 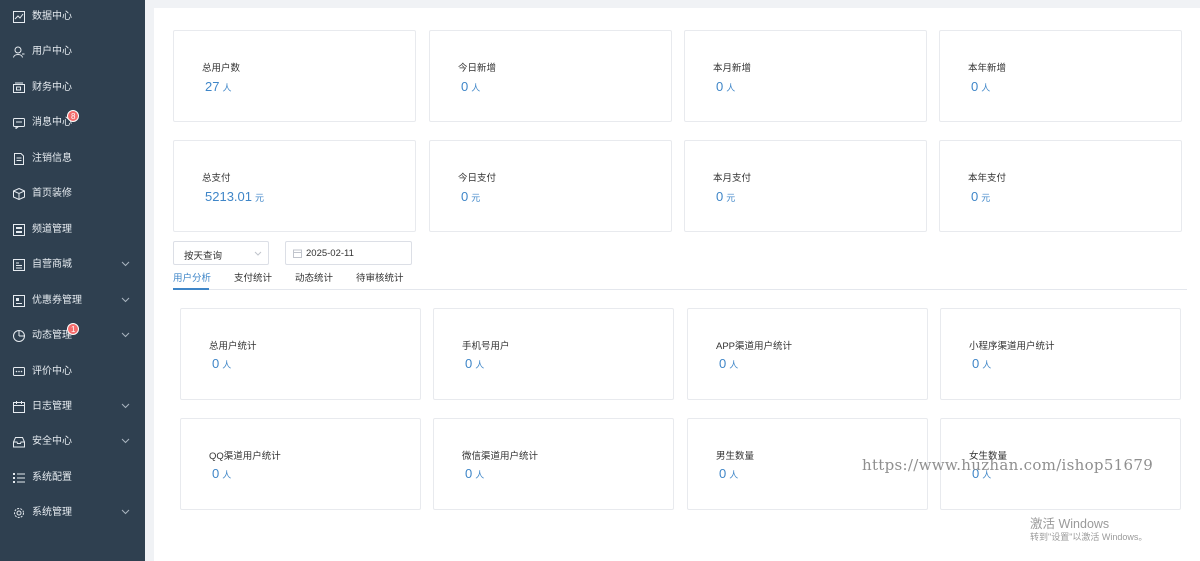 What do you see at coordinates (300, 354) in the screenshot?
I see `analysis-card-total-users: 总用户统计 0人` at bounding box center [300, 354].